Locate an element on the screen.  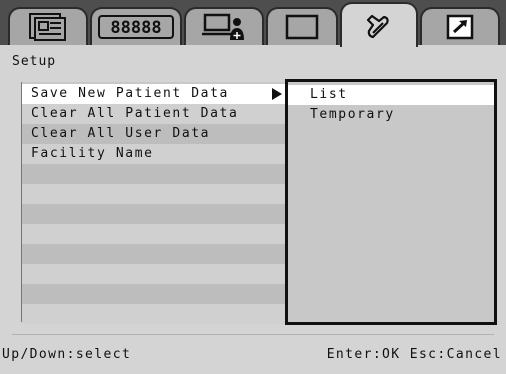
tab-export is located at coordinates (460, 26).